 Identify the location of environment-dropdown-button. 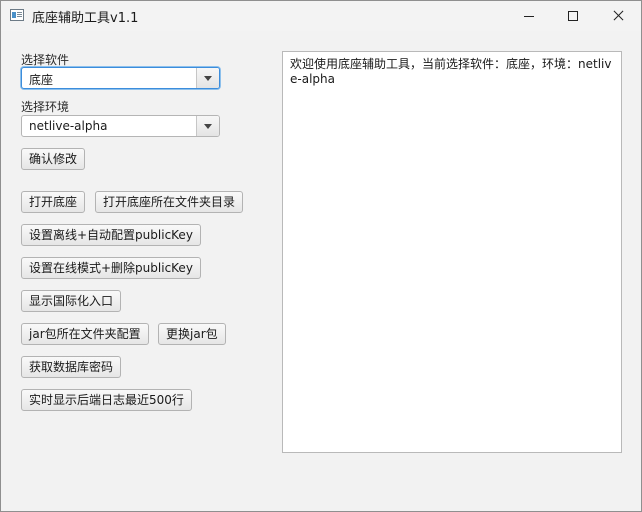
(207, 126).